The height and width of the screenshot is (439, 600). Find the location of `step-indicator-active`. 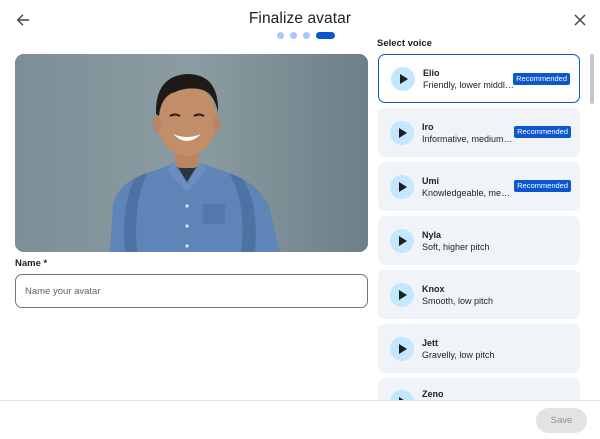

step-indicator-active is located at coordinates (325, 35).